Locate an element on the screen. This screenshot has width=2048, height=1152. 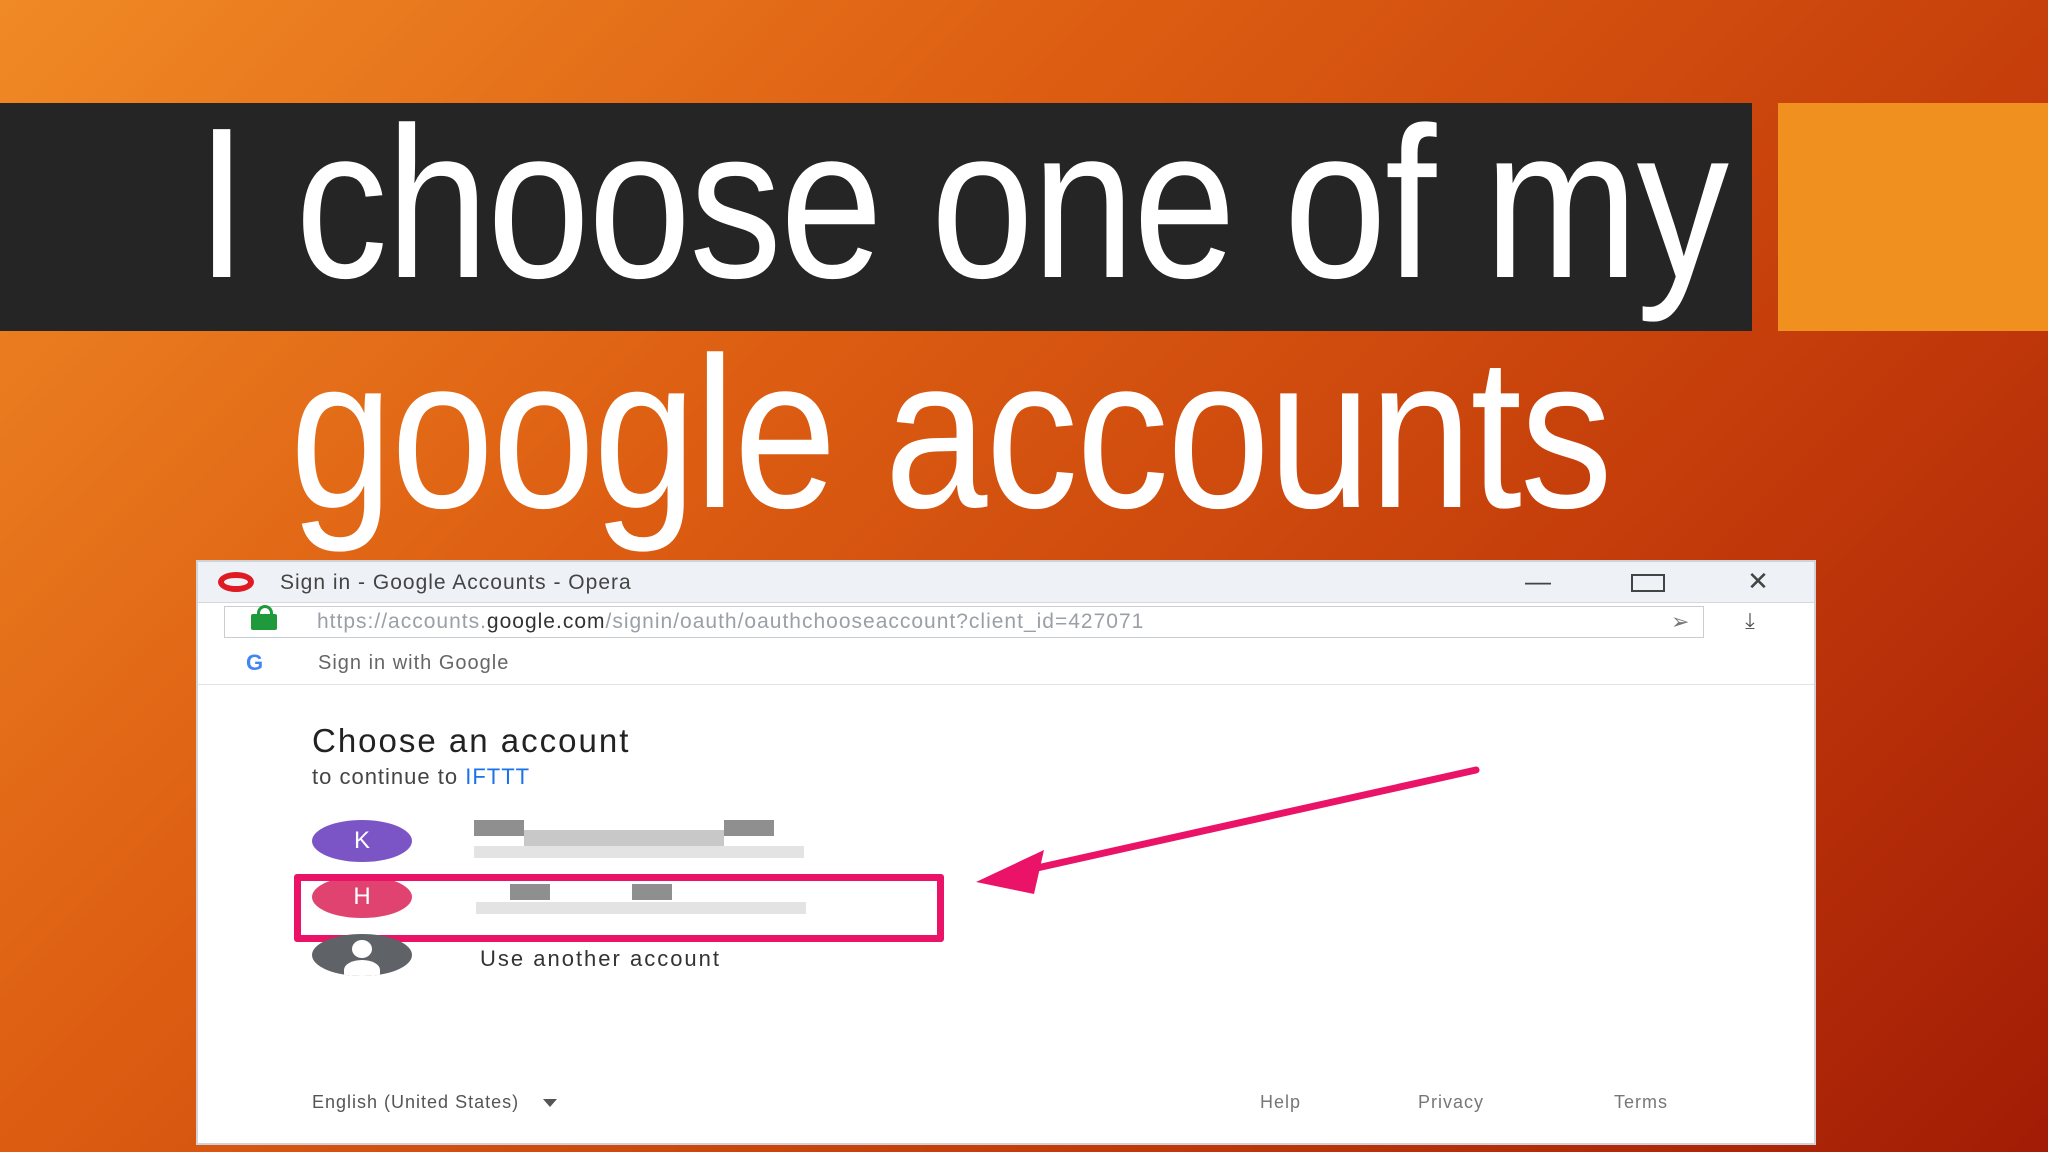
use-another-account-link: Use another account is located at coordinates (600, 959).